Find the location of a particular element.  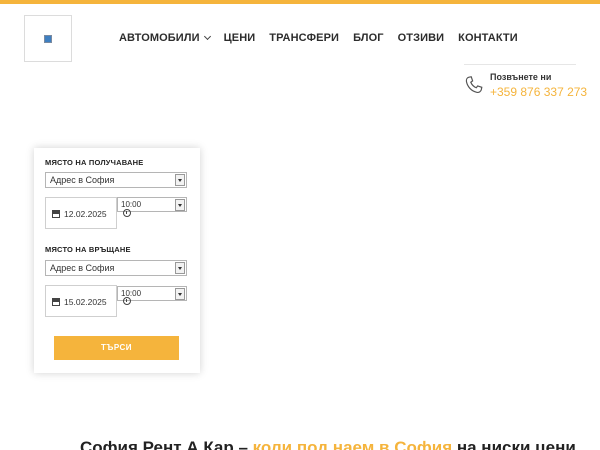

top-accent-bar is located at coordinates (300, 2).